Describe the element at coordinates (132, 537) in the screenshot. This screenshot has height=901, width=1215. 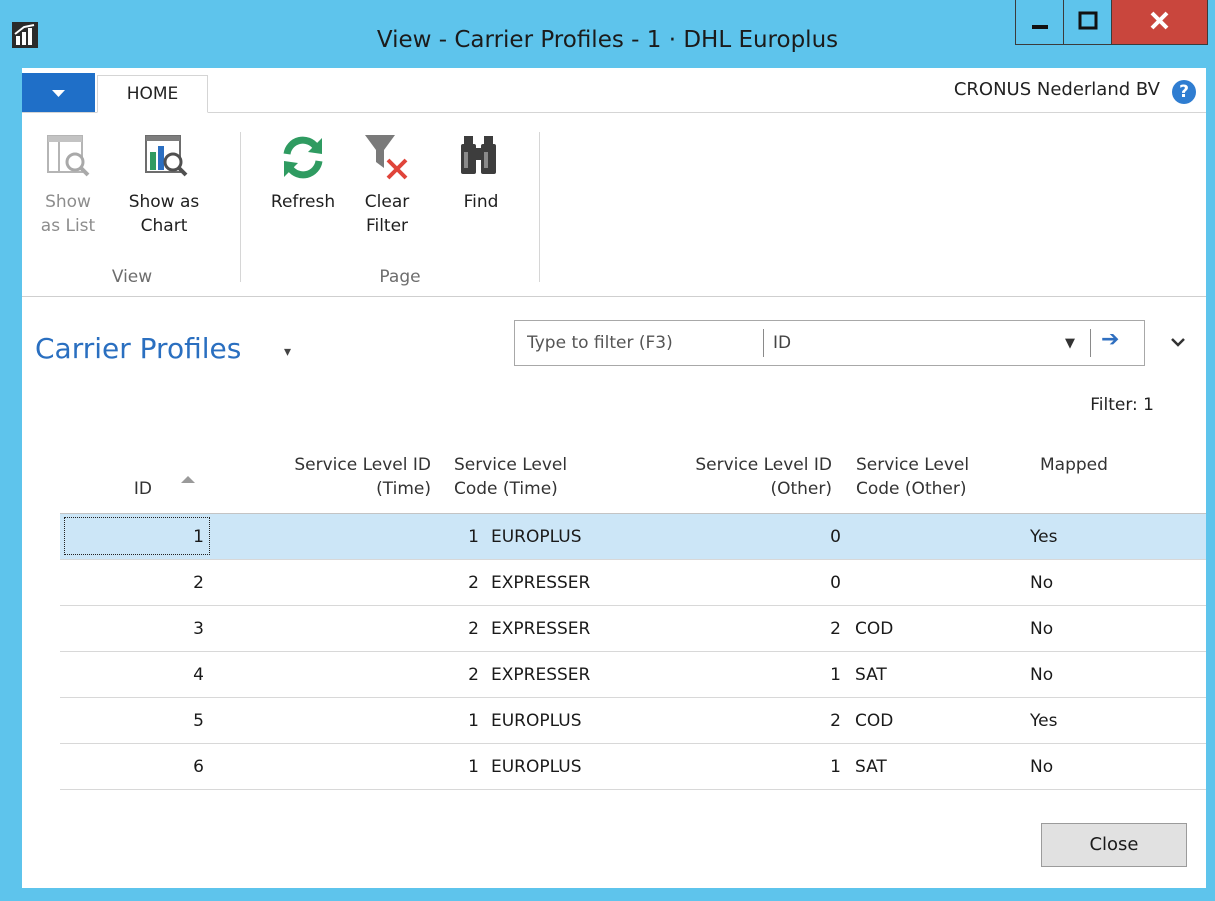
I see `cell-id: 1` at that location.